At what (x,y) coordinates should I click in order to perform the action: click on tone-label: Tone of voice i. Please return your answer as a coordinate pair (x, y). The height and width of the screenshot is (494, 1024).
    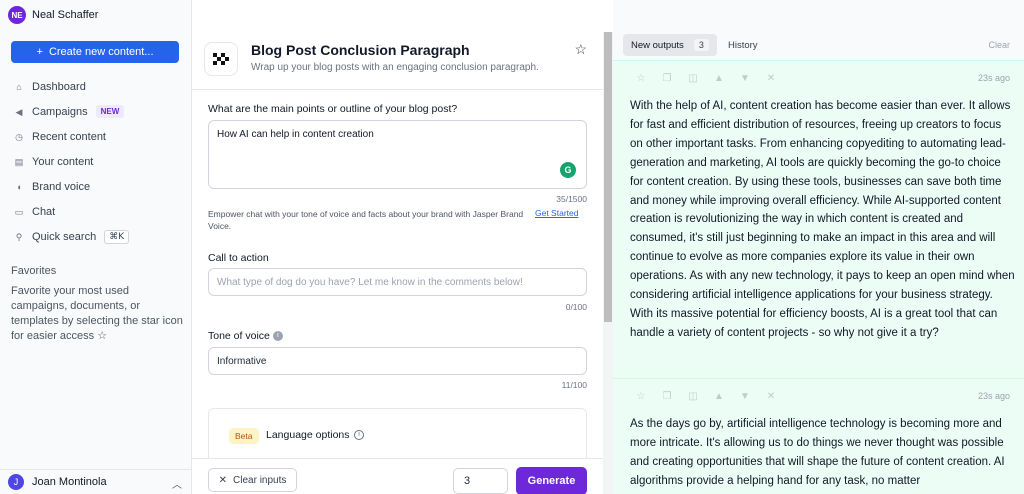
    Looking at the image, I should click on (245, 336).